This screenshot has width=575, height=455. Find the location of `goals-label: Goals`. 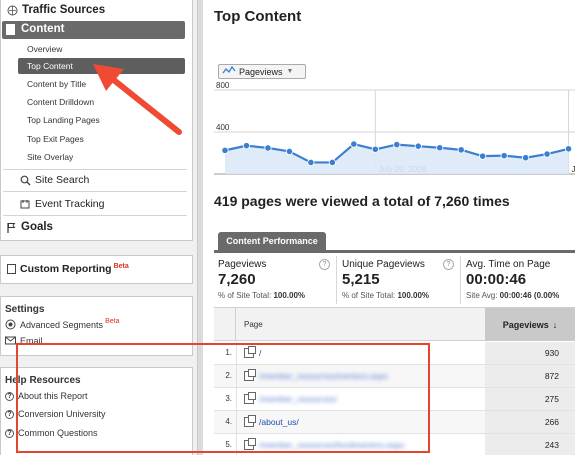

goals-label: Goals is located at coordinates (37, 227).